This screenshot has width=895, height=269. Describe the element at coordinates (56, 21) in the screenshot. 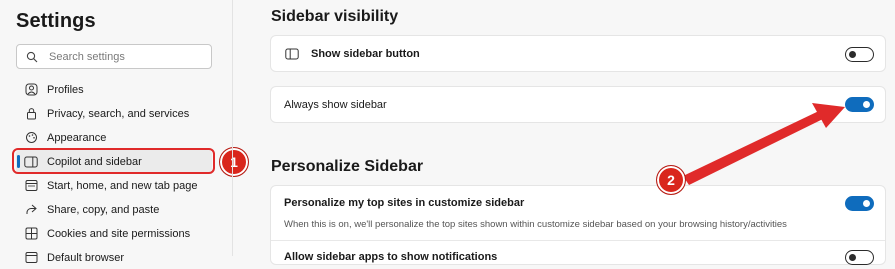

I see `settings-title: Settings` at that location.